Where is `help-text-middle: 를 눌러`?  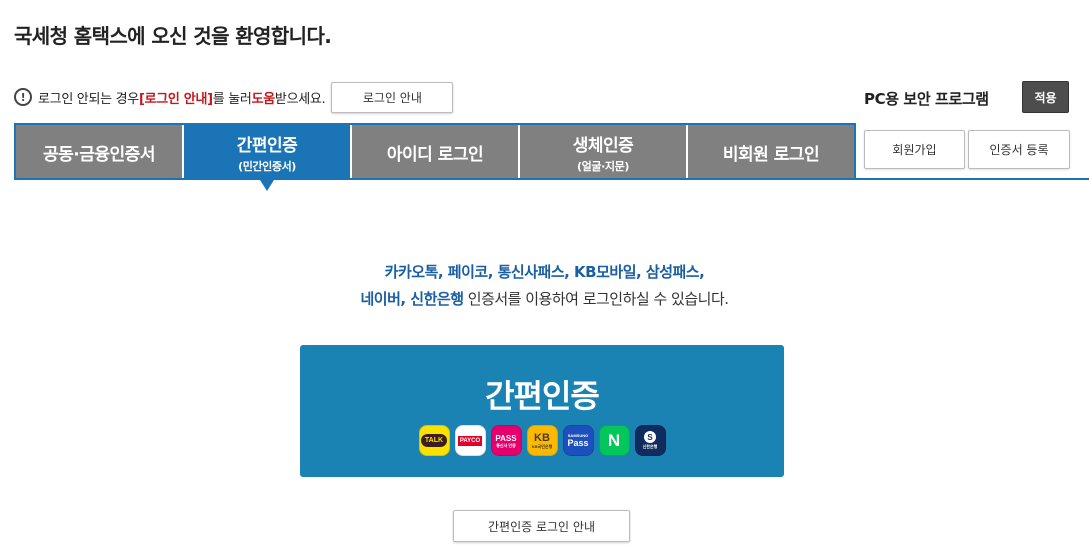
help-text-middle: 를 눌러 is located at coordinates (232, 99).